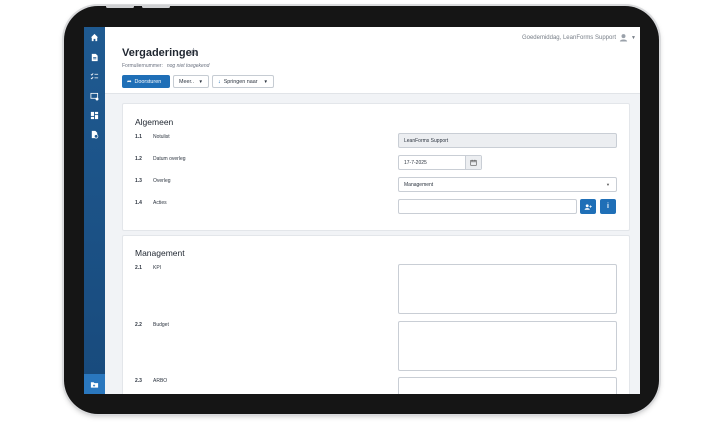  I want to click on info-icon: i, so click(608, 206).